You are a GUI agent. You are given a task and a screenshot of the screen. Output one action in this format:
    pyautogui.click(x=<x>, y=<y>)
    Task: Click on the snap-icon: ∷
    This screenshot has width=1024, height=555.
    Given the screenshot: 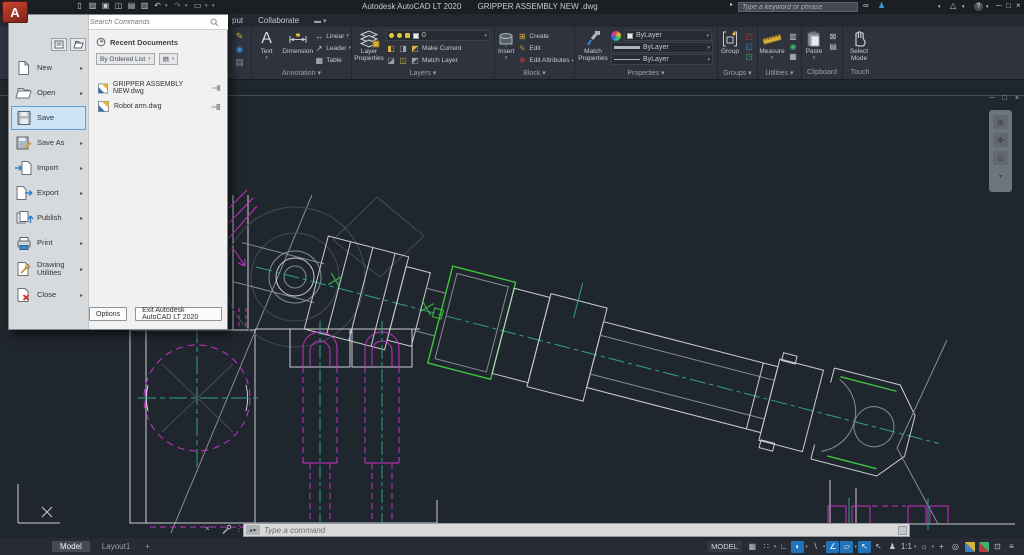 What is the action you would take?
    pyautogui.click(x=766, y=547)
    